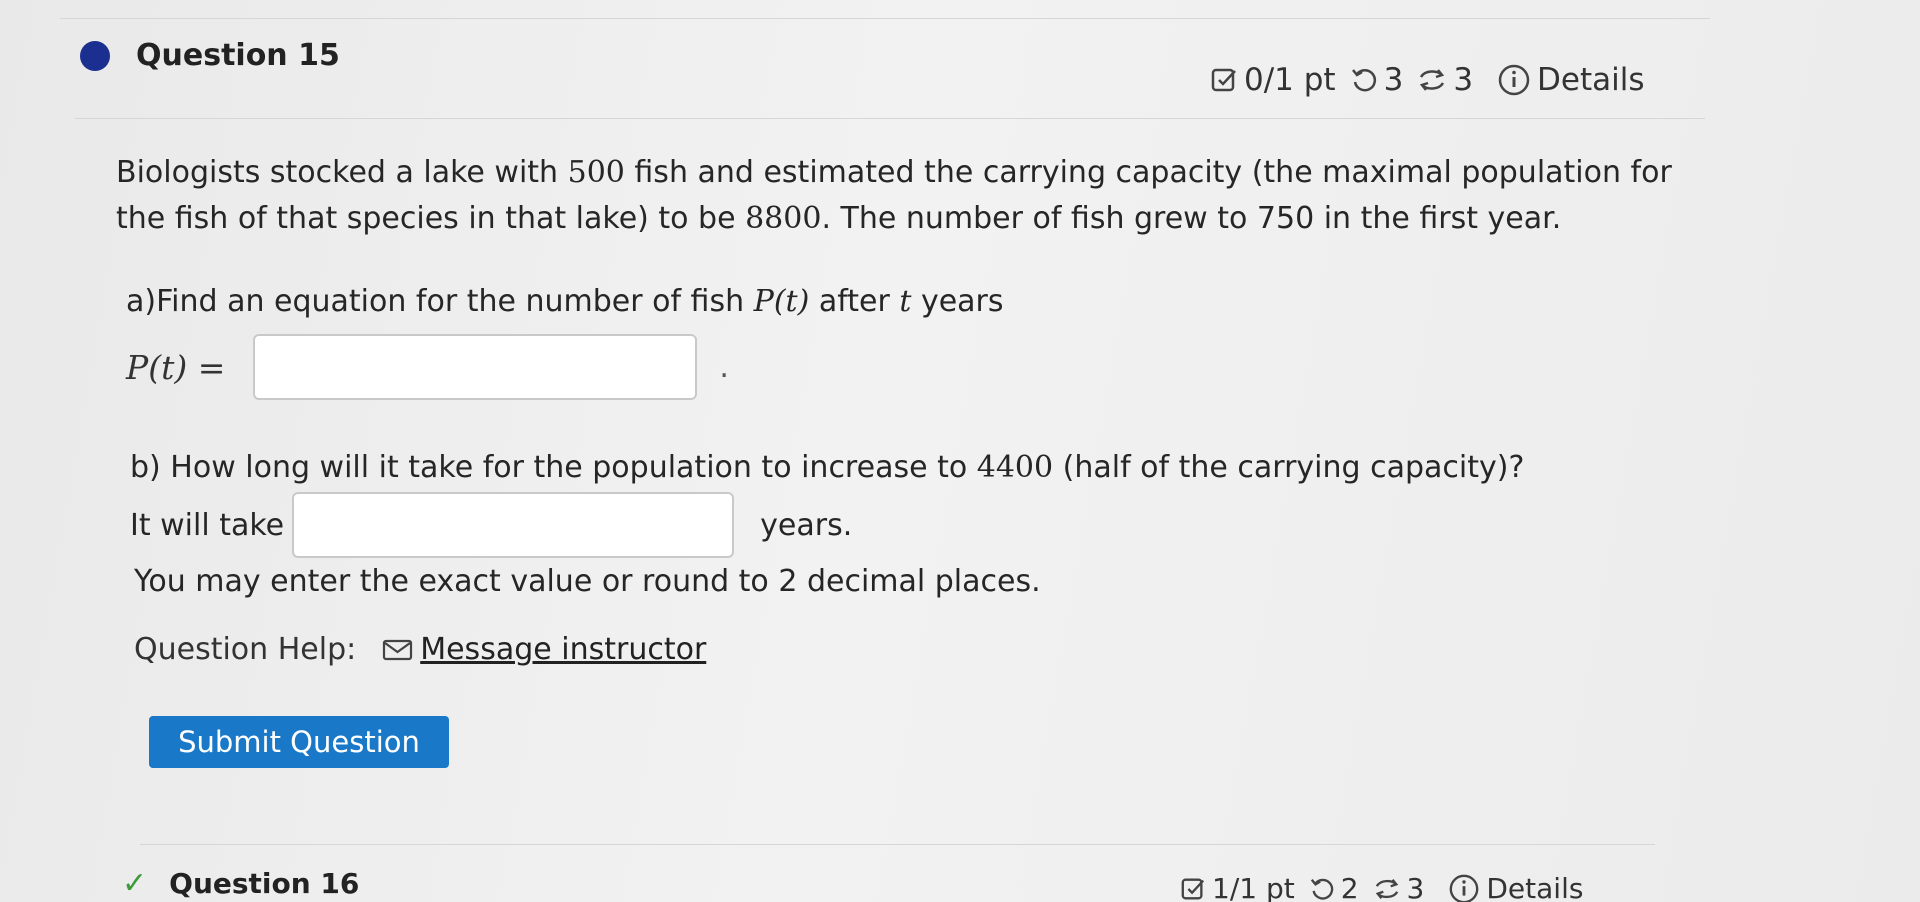  I want to click on next-score-item: 1/1 pt, so click(1237, 887).